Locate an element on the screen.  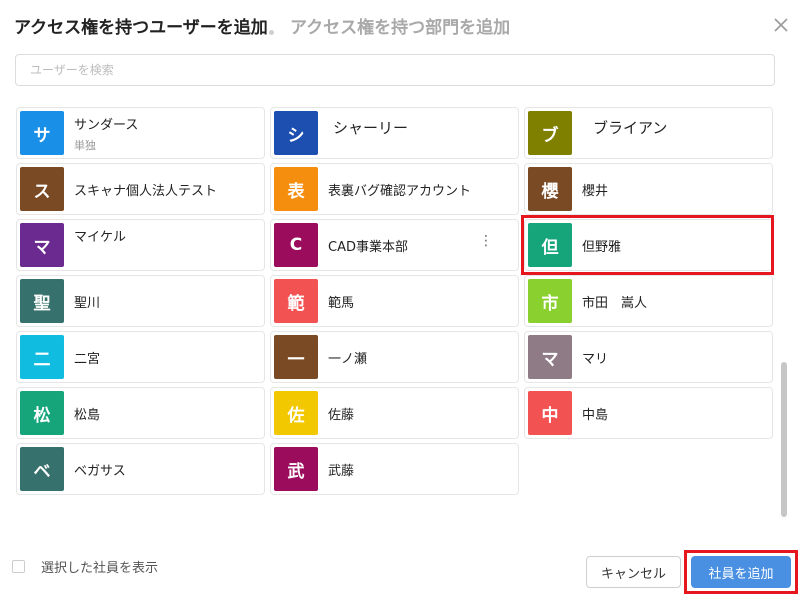
user-card: 佐 佐藤 is located at coordinates (394, 413).